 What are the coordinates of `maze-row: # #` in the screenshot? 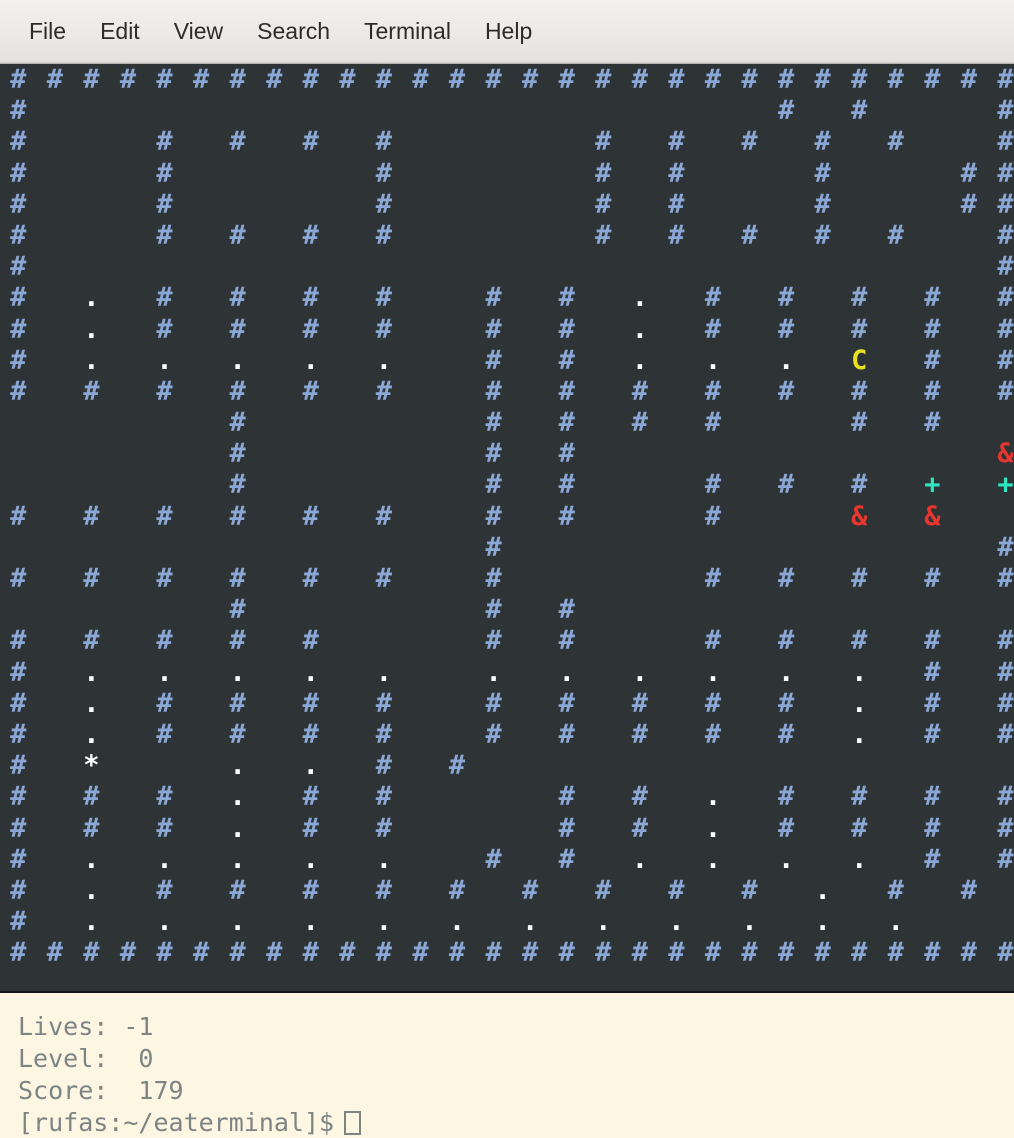 It's located at (507, 547).